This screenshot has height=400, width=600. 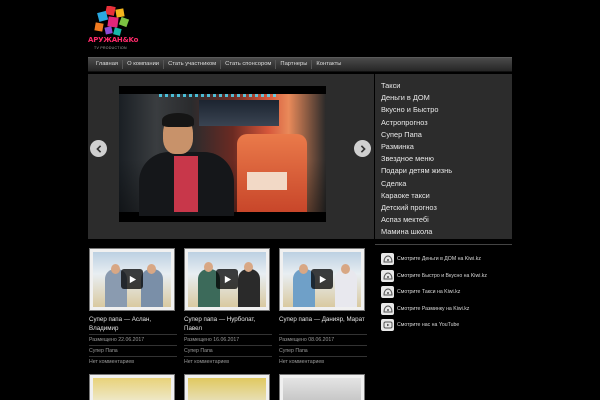 I want to click on nav-item-contacts: Контакты, so click(x=328, y=64).